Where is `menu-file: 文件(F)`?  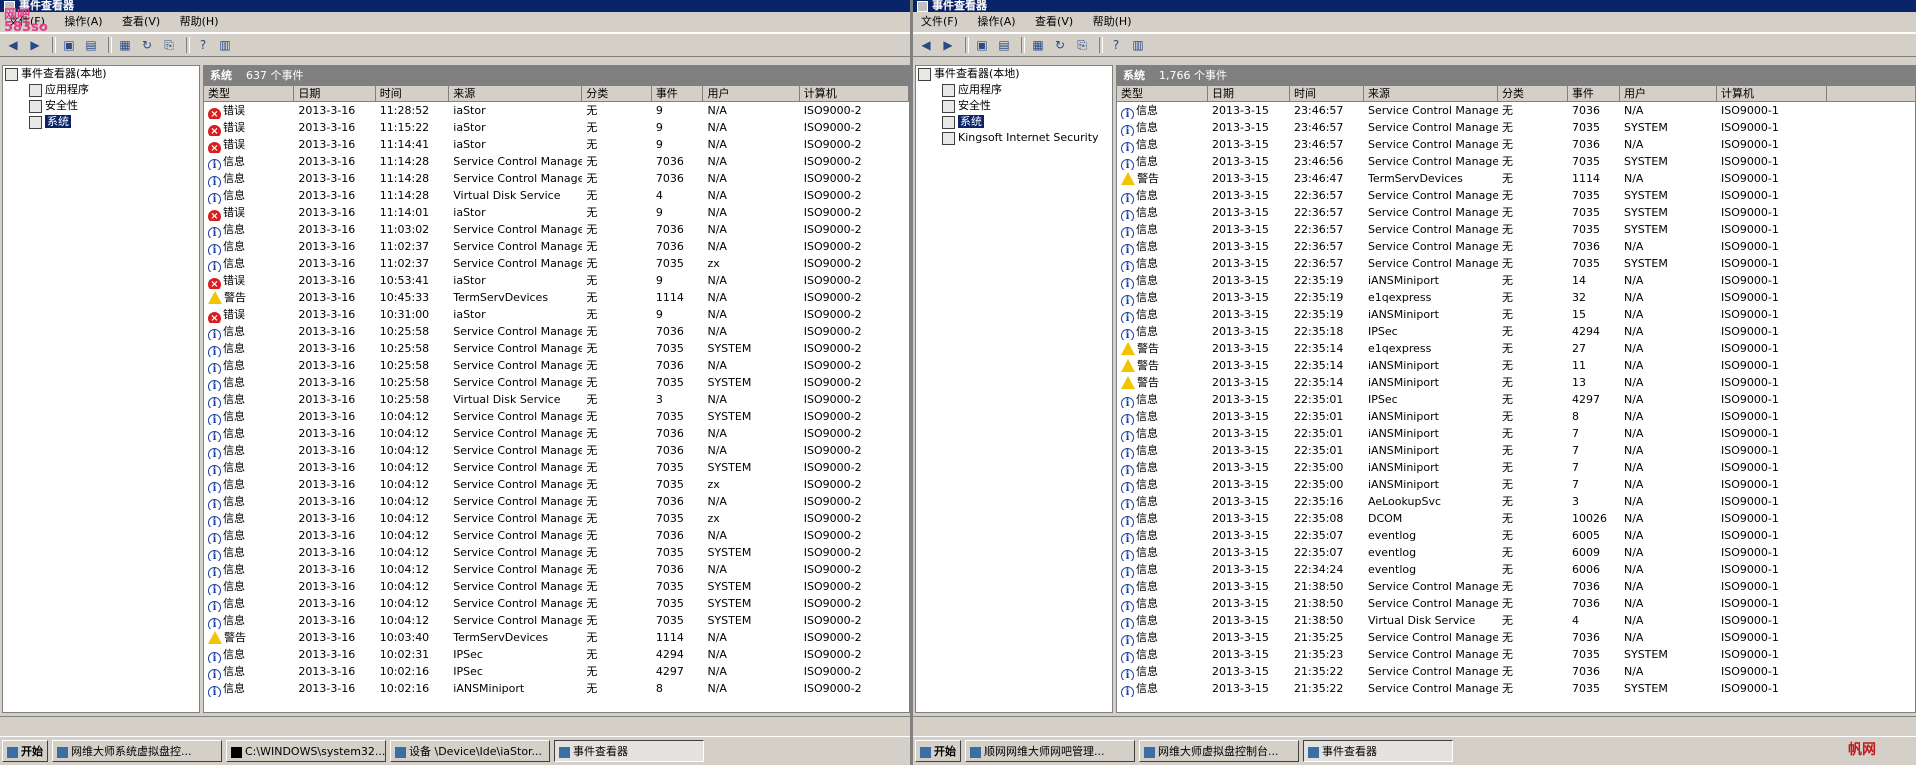
menu-file: 文件(F) is located at coordinates (939, 21).